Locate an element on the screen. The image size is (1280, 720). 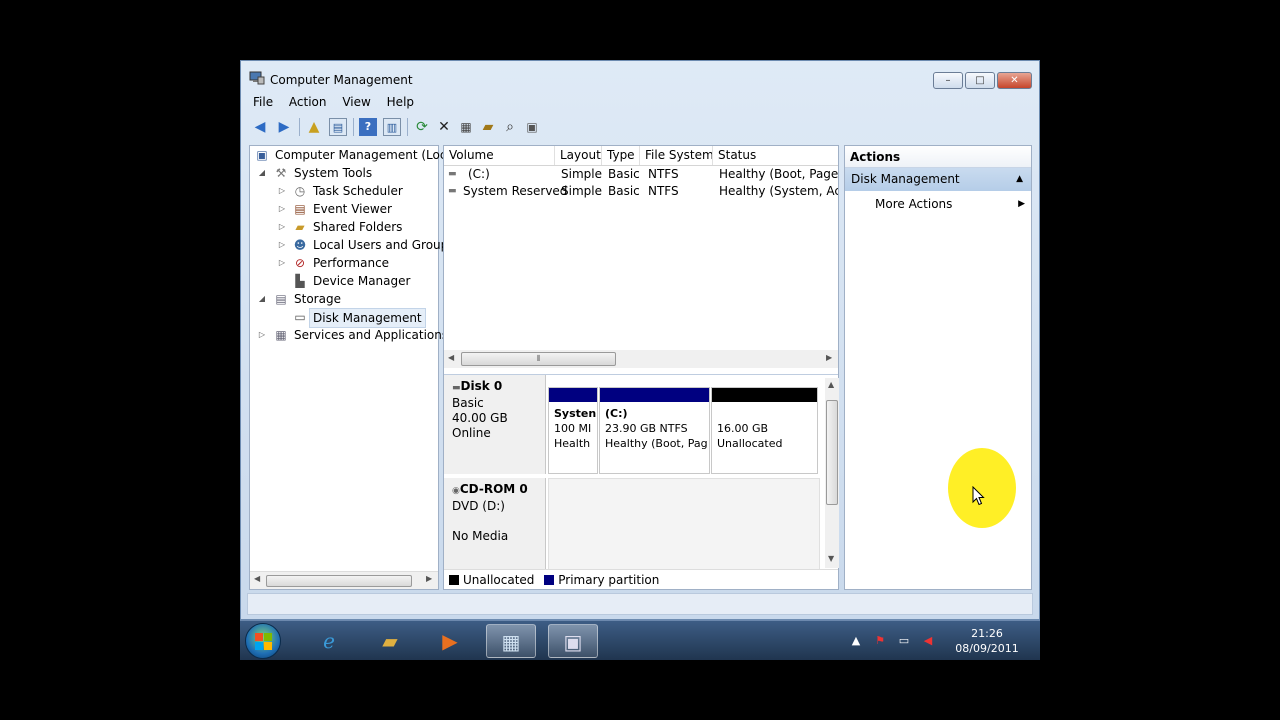
more-actions-item: More Actions ▶ is located at coordinates (950, 204).